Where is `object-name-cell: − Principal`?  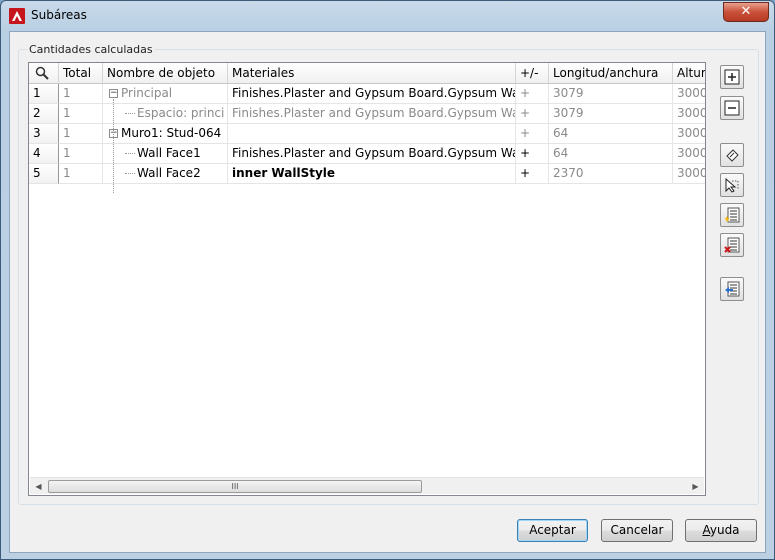
object-name-cell: − Principal is located at coordinates (165, 94).